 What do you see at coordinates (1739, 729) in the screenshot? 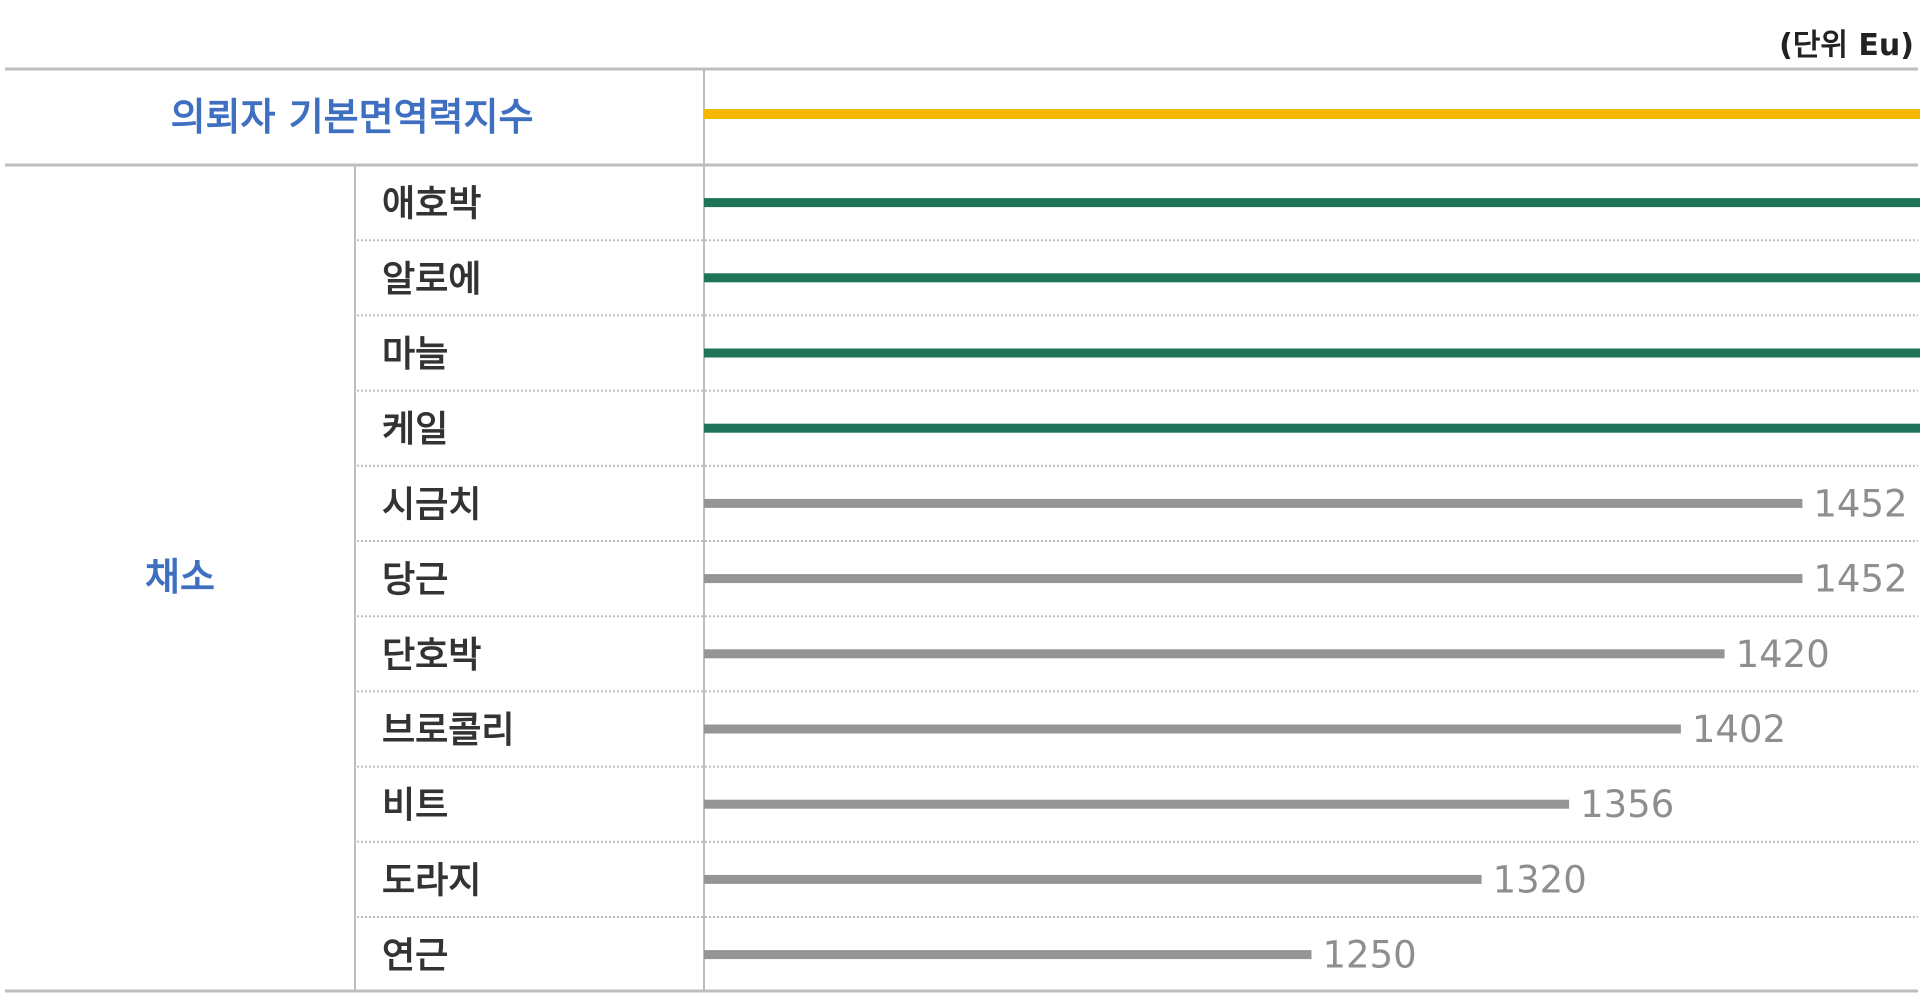
I see `bar-value-label: 1402` at bounding box center [1739, 729].